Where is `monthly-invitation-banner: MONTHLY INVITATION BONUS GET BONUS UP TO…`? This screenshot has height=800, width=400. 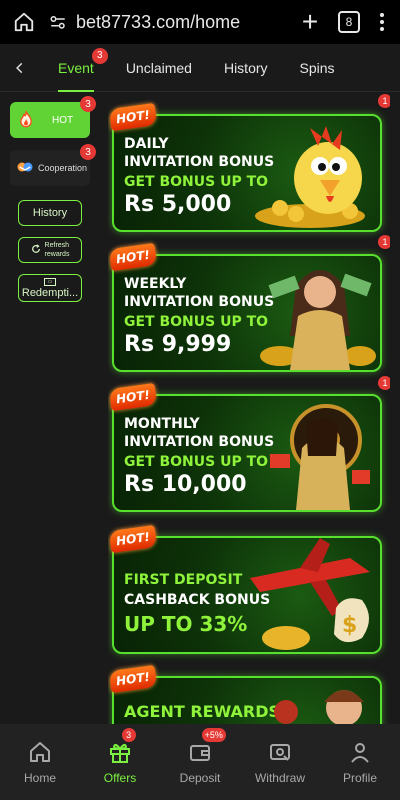 monthly-invitation-banner: MONTHLY INVITATION BONUS GET BONUS UP TO… is located at coordinates (247, 453).